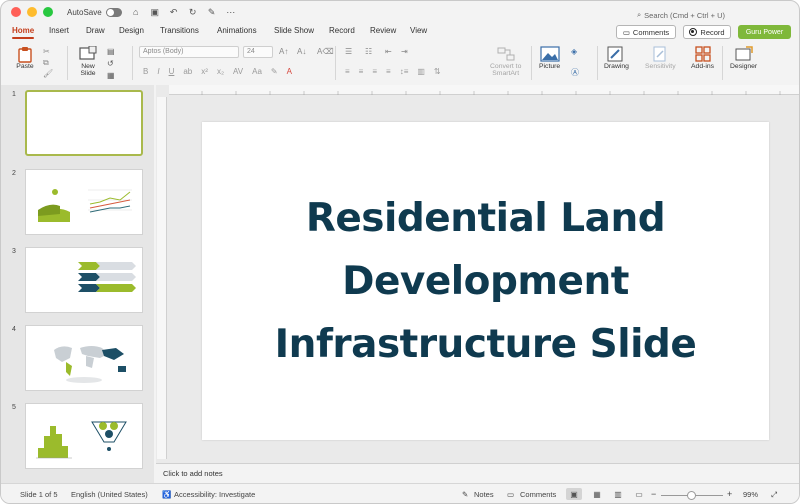 This screenshot has width=800, height=504. I want to click on fit-to-window-icon: ⤢, so click(774, 495).